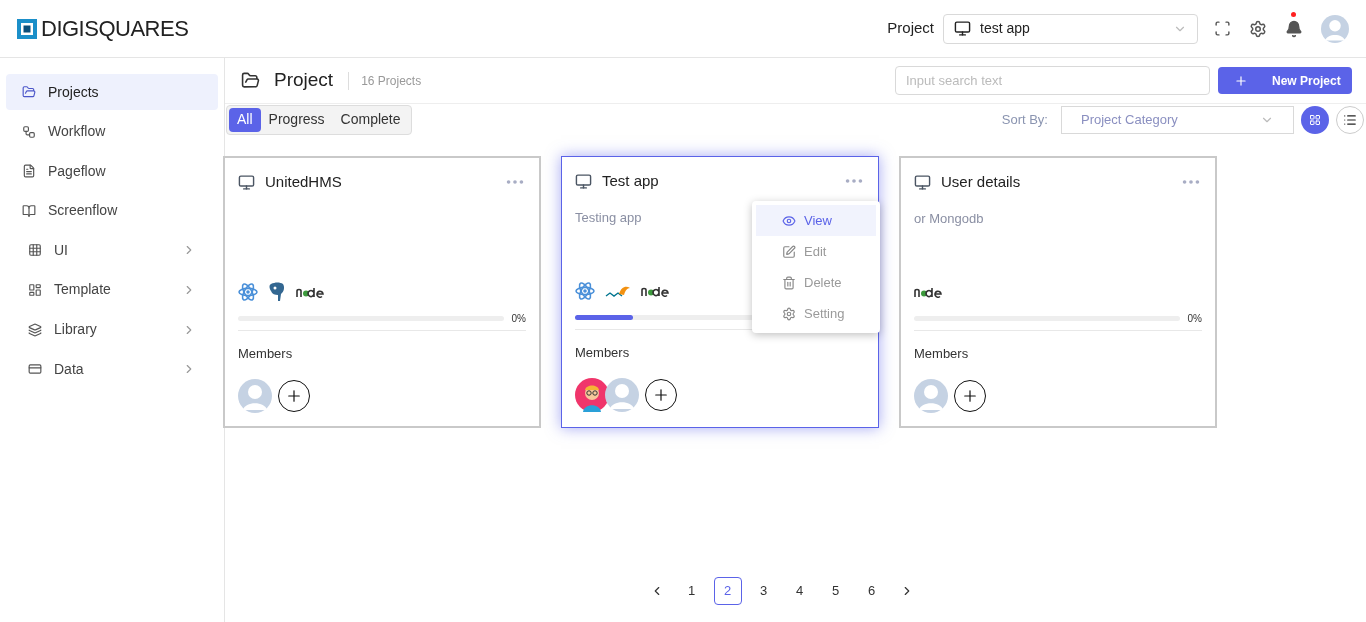 Image resolution: width=1366 pixels, height=622 pixels. Describe the element at coordinates (115, 29) in the screenshot. I see `brand-name: DIGISQUARES` at that location.